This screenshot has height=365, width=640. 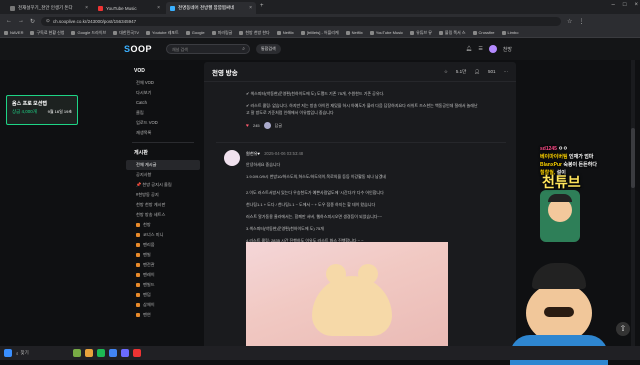 What do you see at coordinates (320, 353) in the screenshot?
I see `taskbar: ⌕ 찾기` at bounding box center [320, 353].